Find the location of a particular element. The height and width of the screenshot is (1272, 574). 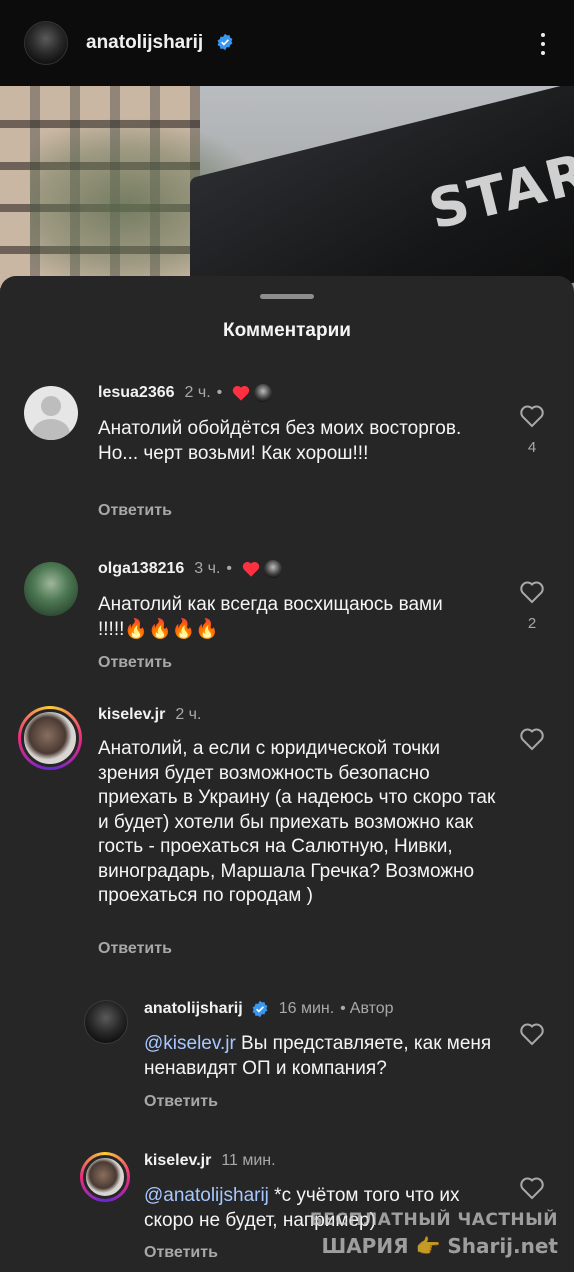

watermark-line1: БЕСПЛАТНЫЙ ЧАСТНЫЙ is located at coordinates (433, 1220).